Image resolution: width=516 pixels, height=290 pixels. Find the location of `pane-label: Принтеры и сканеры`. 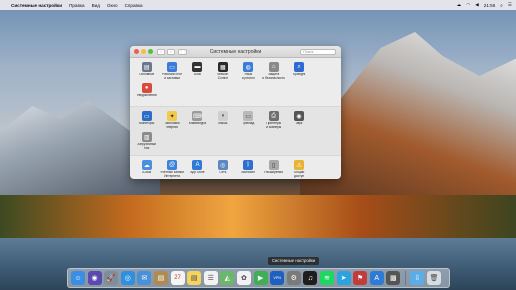

pane-label: Принтеры и сканеры is located at coordinates (274, 125).